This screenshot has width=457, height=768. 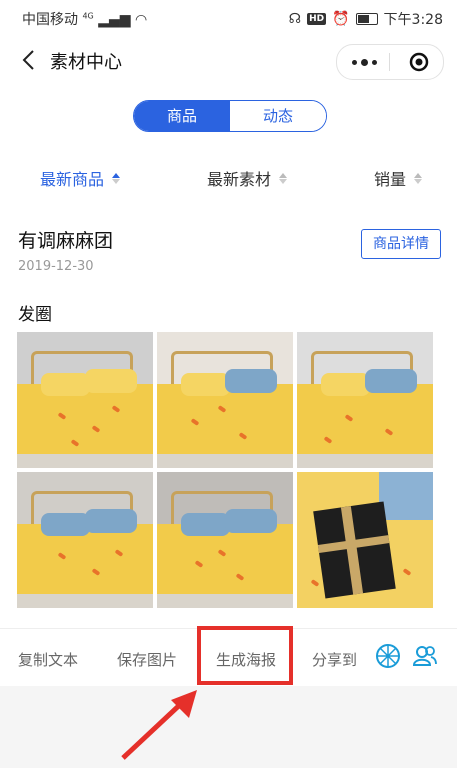 What do you see at coordinates (114, 20) in the screenshot?
I see `signal-icon: ▂▄▆` at bounding box center [114, 20].